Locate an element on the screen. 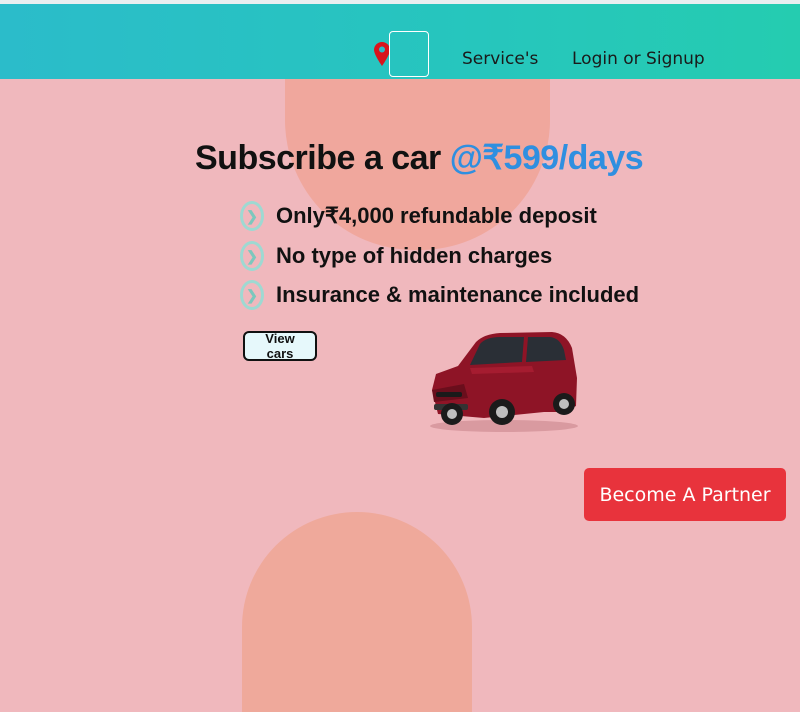 The width and height of the screenshot is (800, 712). headline-prefix: Subscribe a car is located at coordinates (322, 158).